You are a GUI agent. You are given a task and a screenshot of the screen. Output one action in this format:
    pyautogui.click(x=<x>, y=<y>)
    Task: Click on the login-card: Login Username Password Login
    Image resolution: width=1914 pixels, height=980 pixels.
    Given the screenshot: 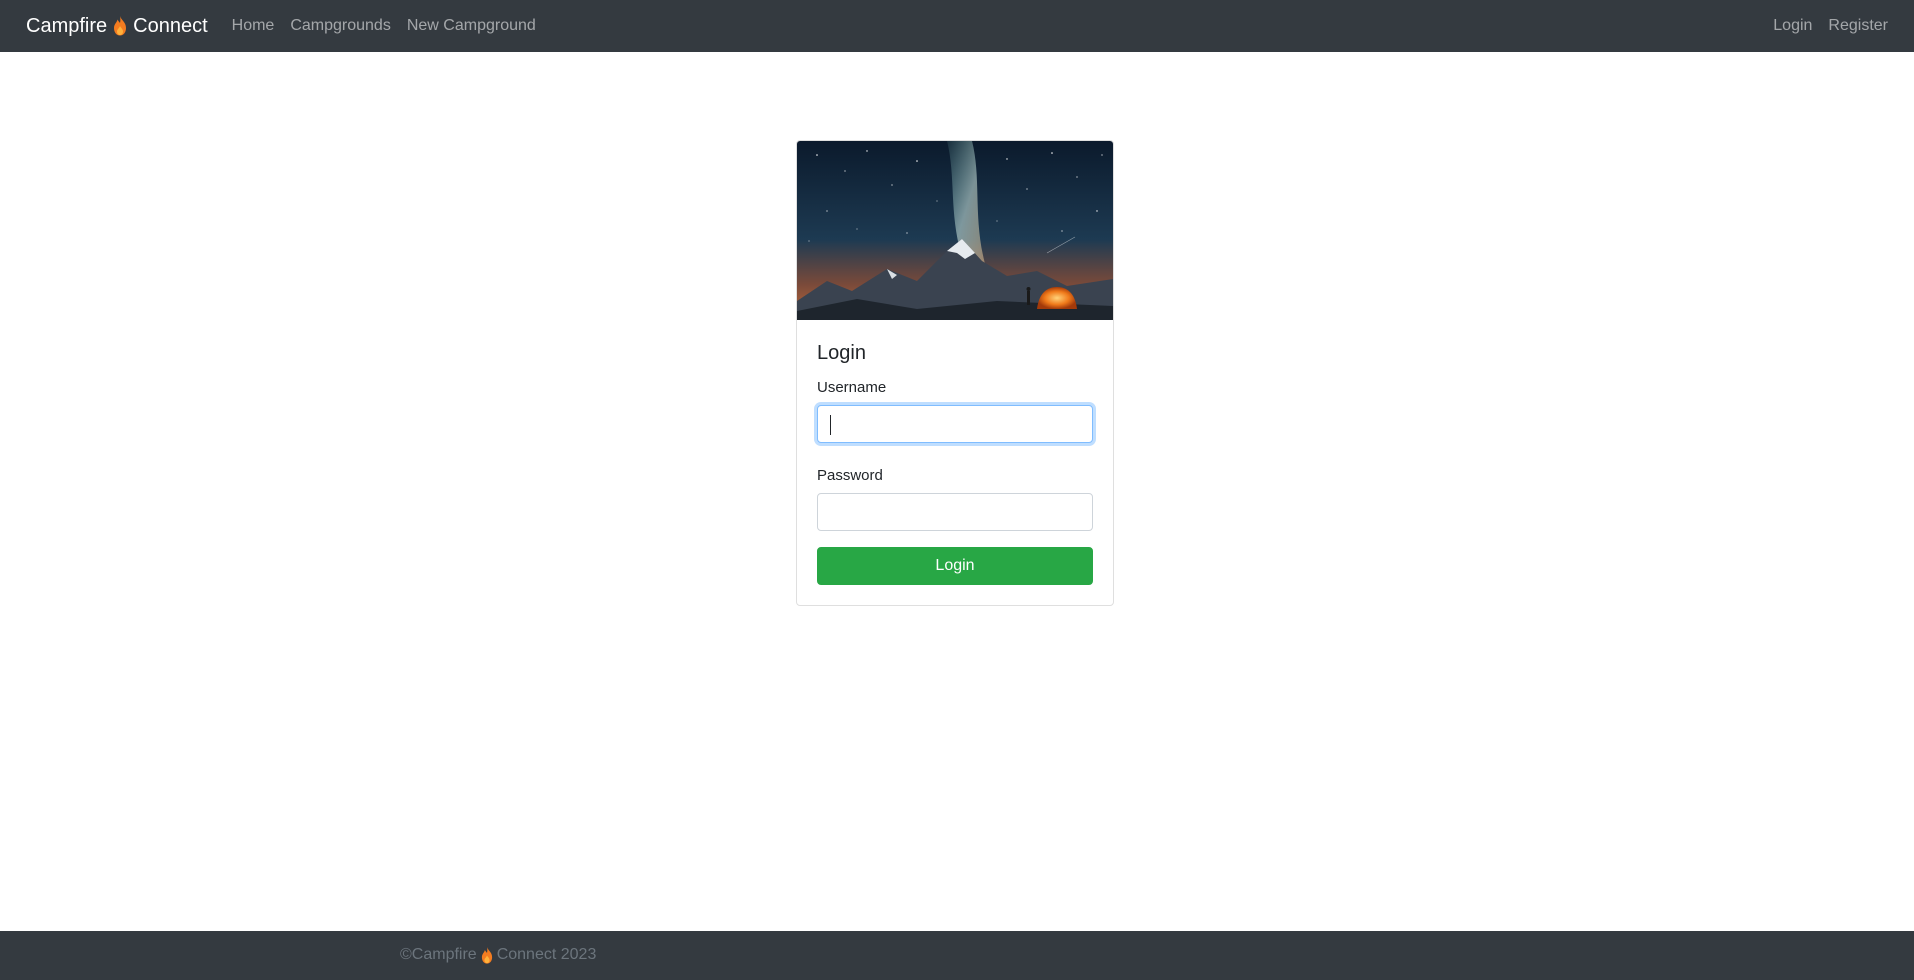 What is the action you would take?
    pyautogui.click(x=955, y=373)
    